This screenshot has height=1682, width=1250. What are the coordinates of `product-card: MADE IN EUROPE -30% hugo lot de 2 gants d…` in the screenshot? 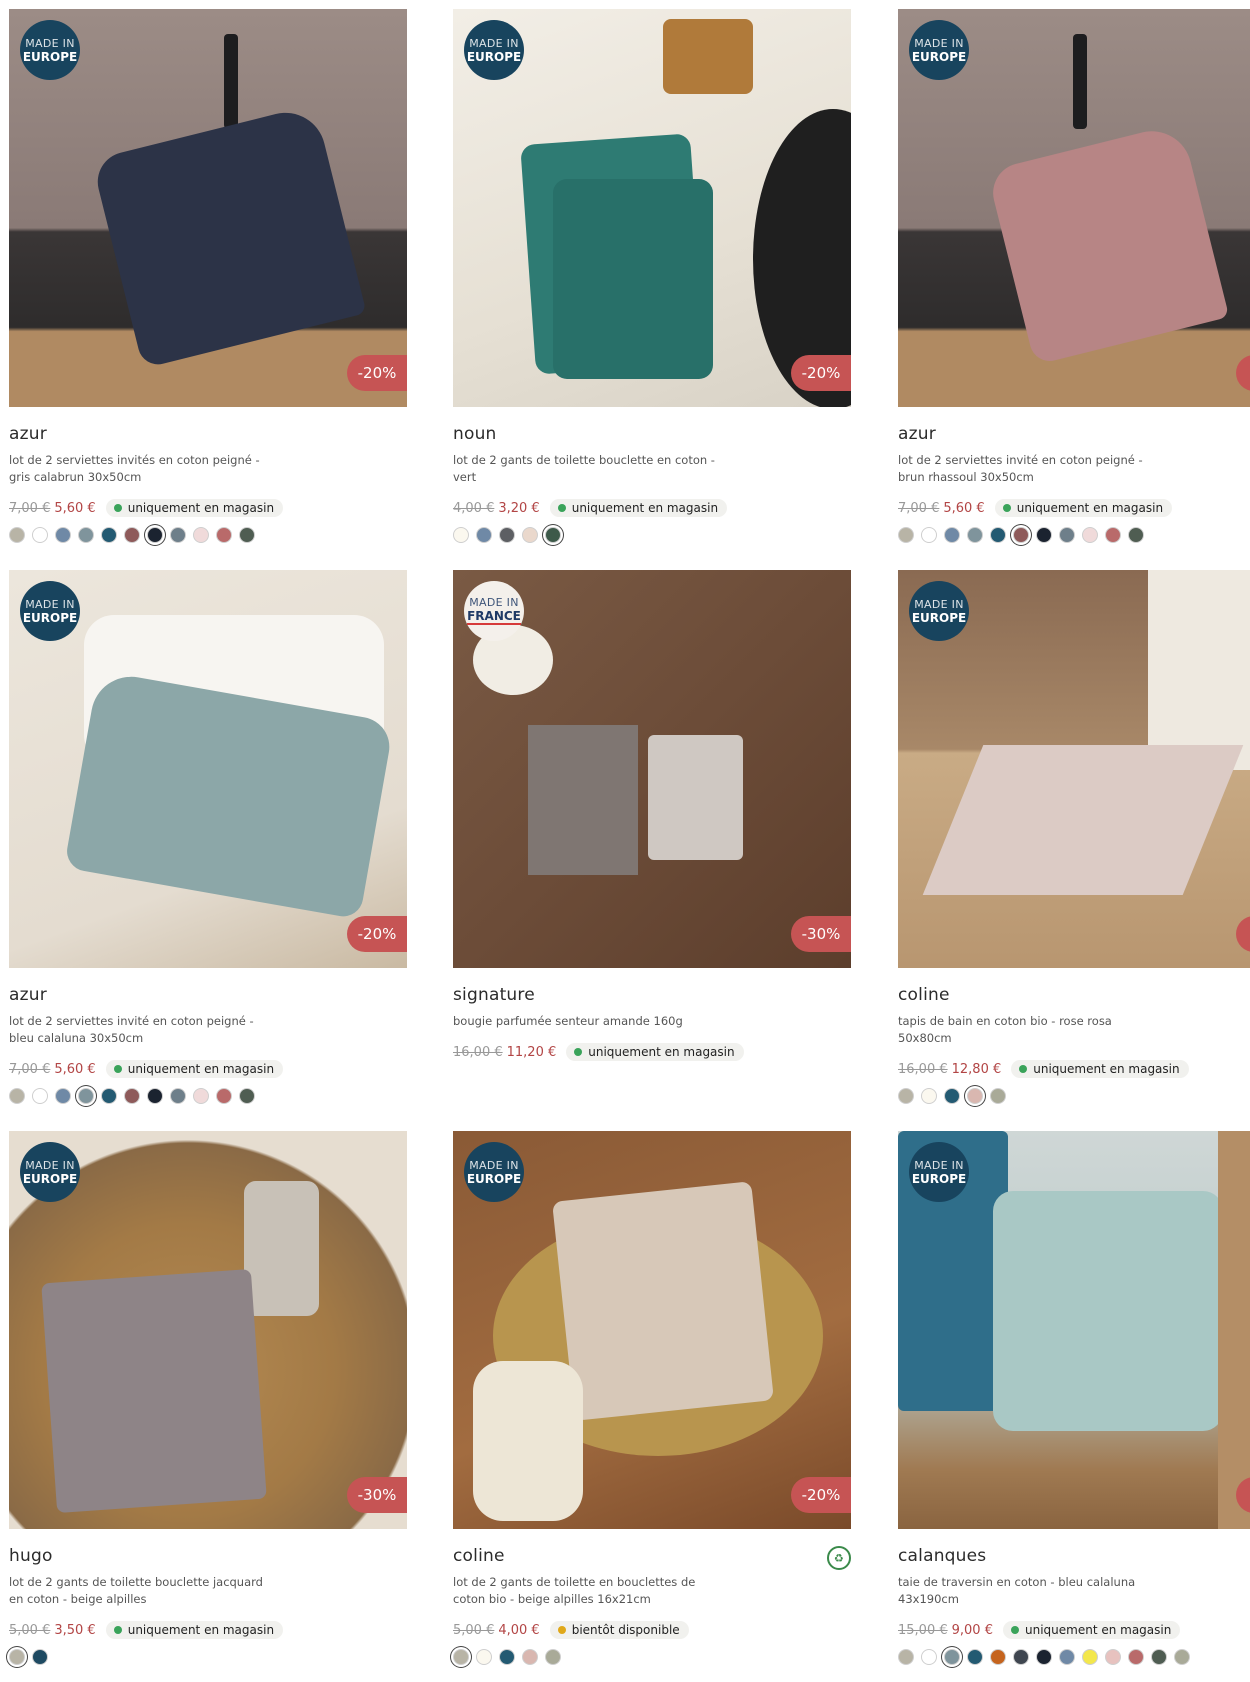 It's located at (208, 1398).